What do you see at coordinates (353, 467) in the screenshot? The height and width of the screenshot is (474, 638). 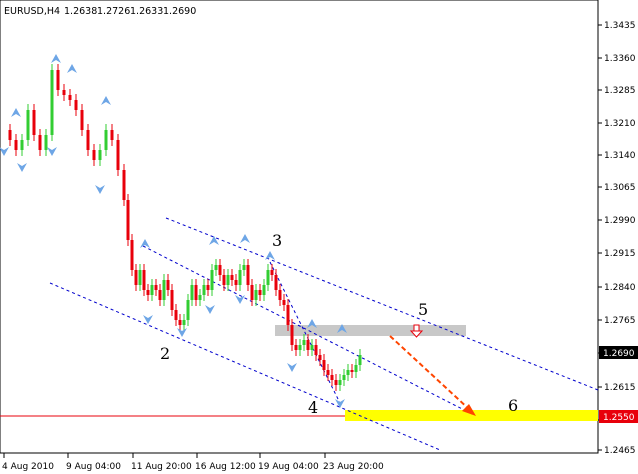 I see `time-tick-label: 23 Aug 20:00` at bounding box center [353, 467].